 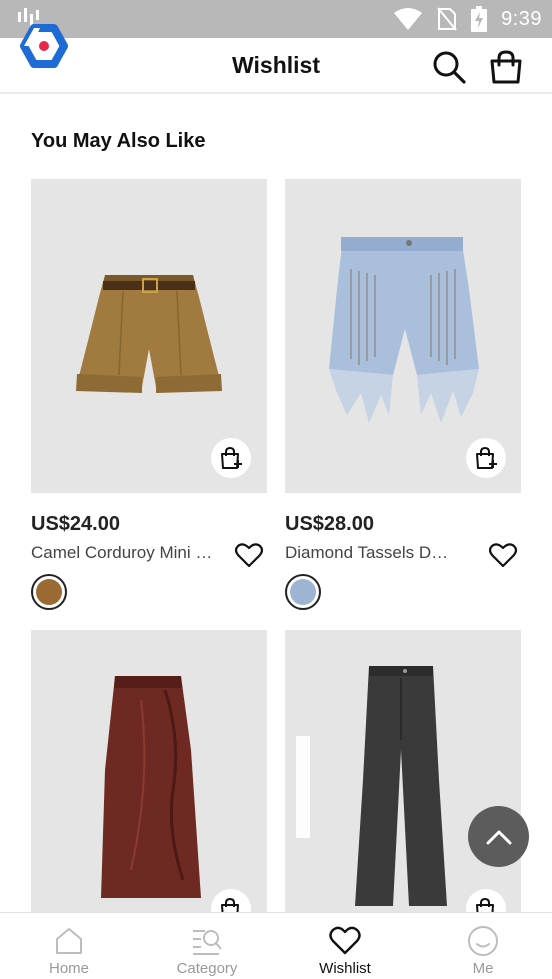 I want to click on no-sim-icon, so click(x=447, y=19).